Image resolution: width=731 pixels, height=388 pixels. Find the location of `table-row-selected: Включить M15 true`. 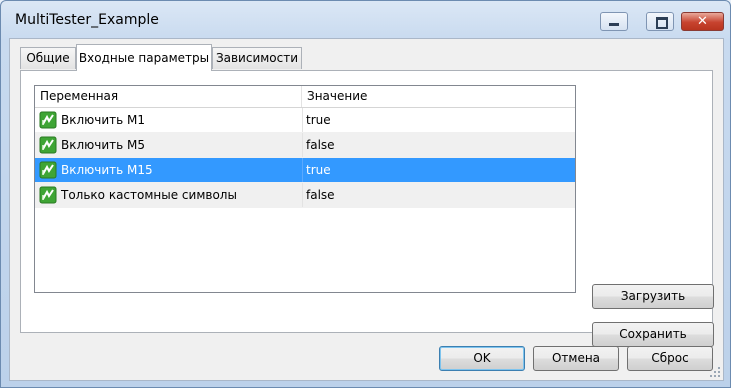

table-row-selected: Включить M15 true is located at coordinates (305, 170).